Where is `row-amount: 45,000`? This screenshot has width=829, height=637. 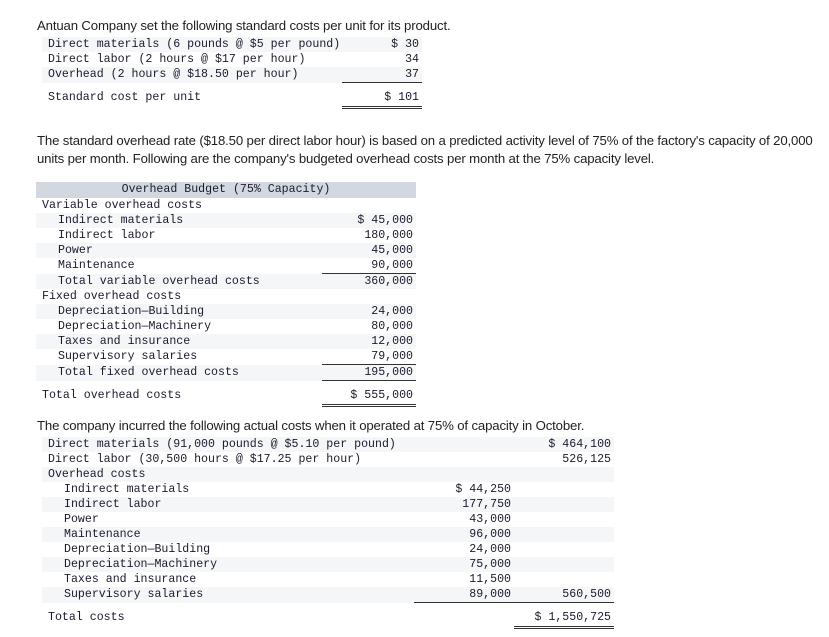 row-amount: 45,000 is located at coordinates (369, 250).